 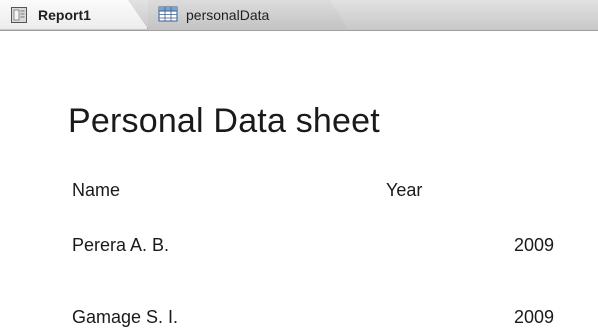 What do you see at coordinates (121, 245) in the screenshot?
I see `record-name: Perera A. B.` at bounding box center [121, 245].